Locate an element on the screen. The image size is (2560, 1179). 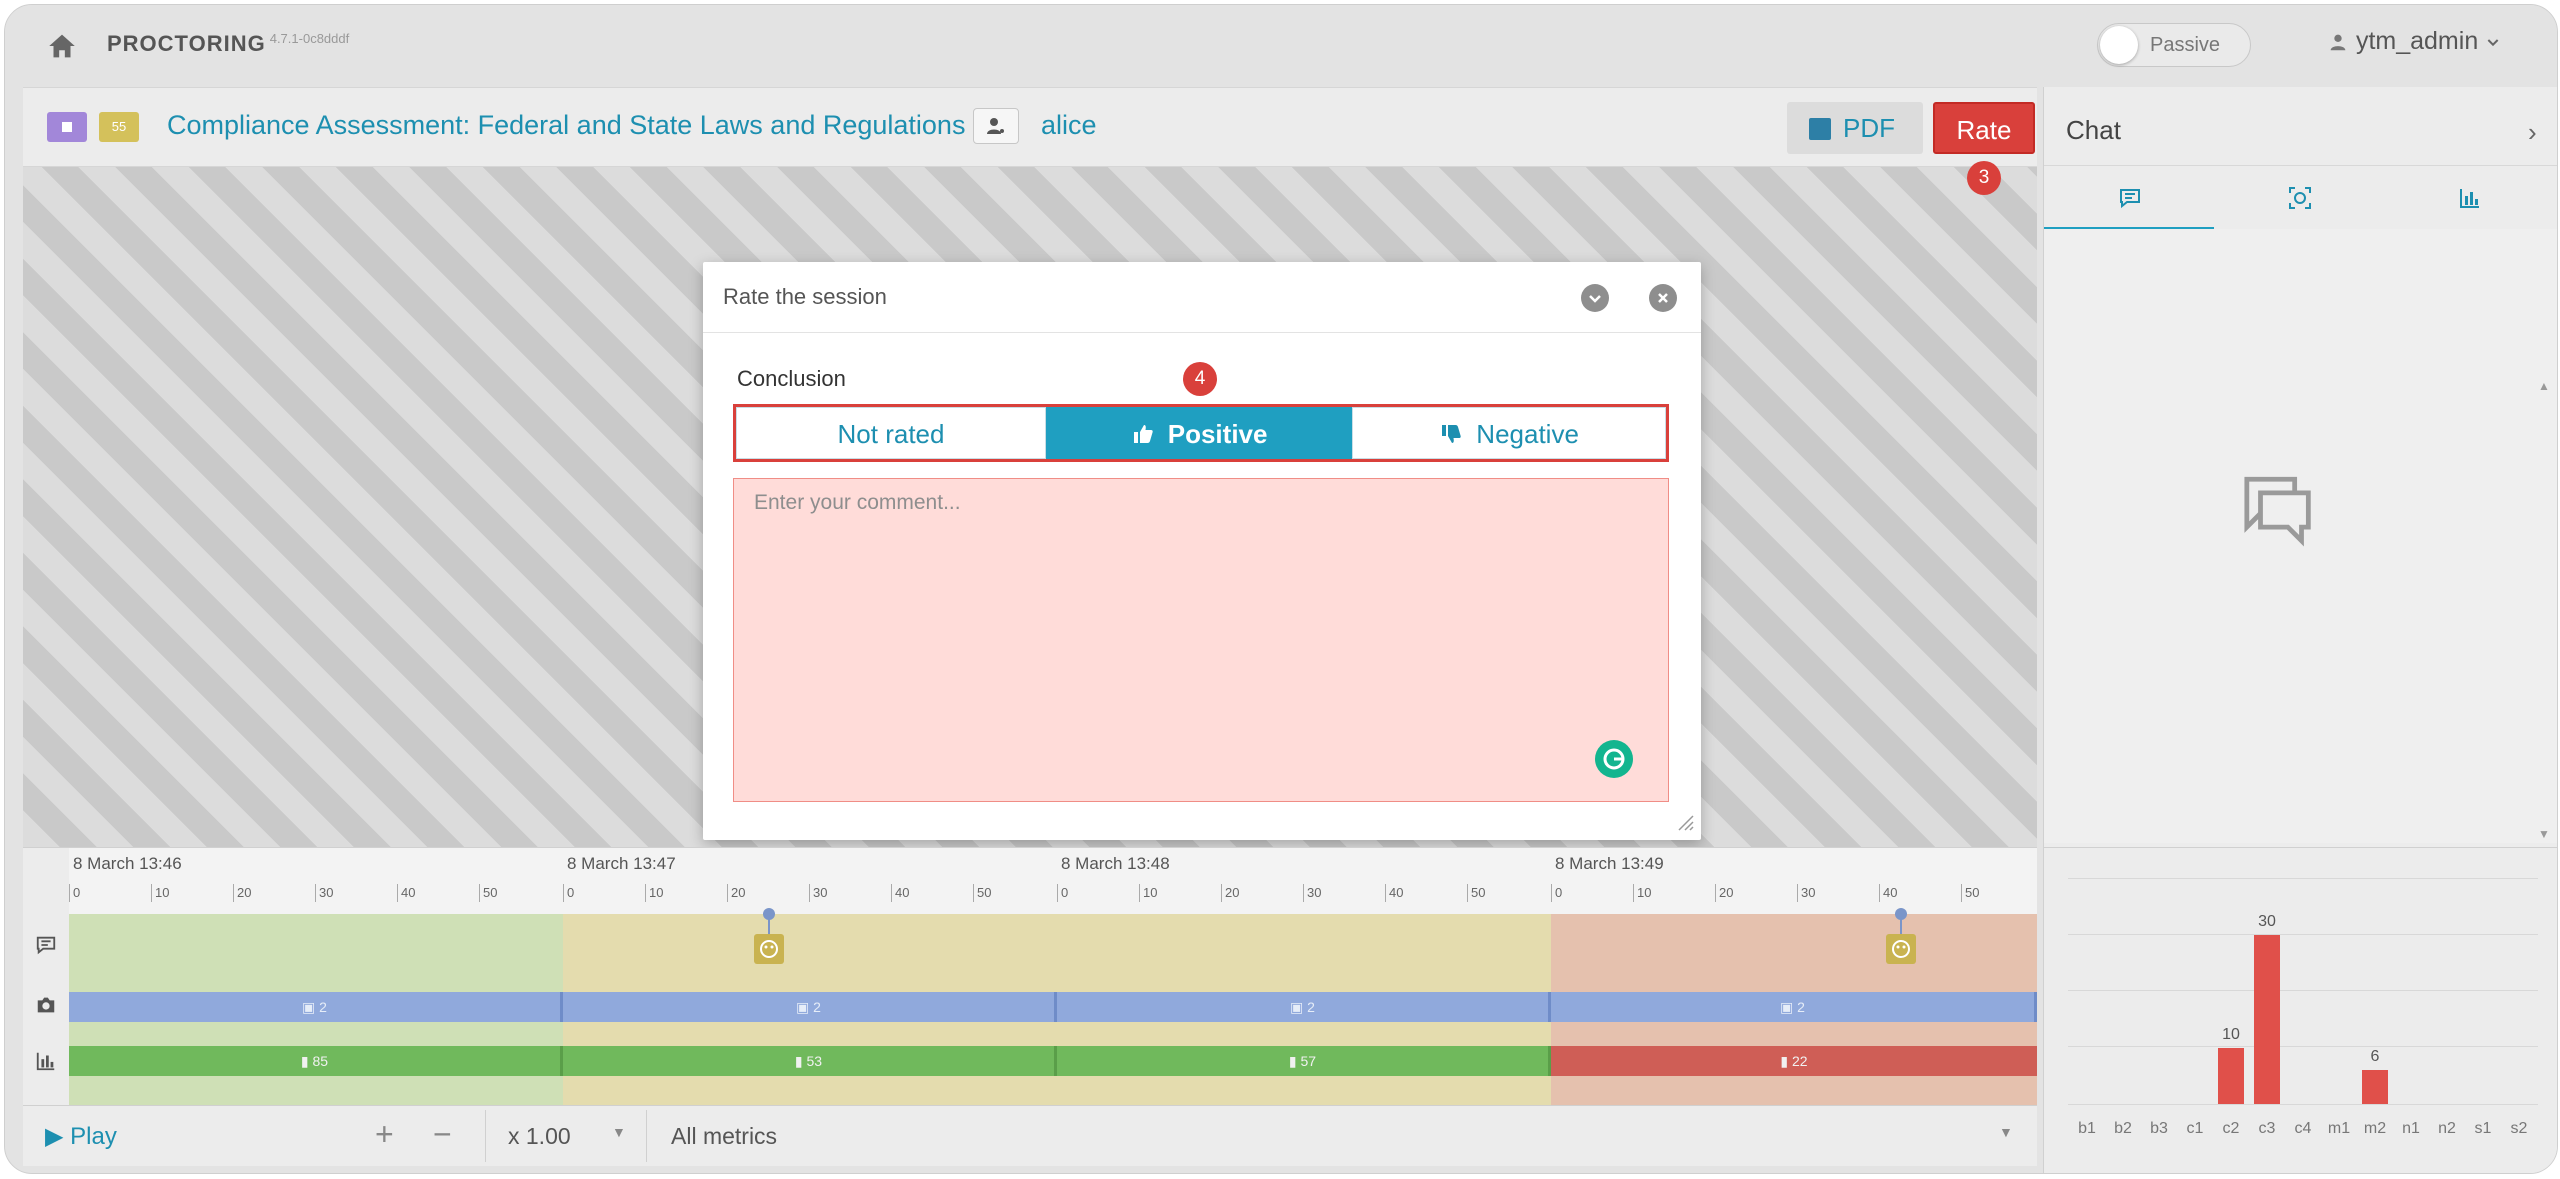
passive-label: Passive is located at coordinates (2185, 45).